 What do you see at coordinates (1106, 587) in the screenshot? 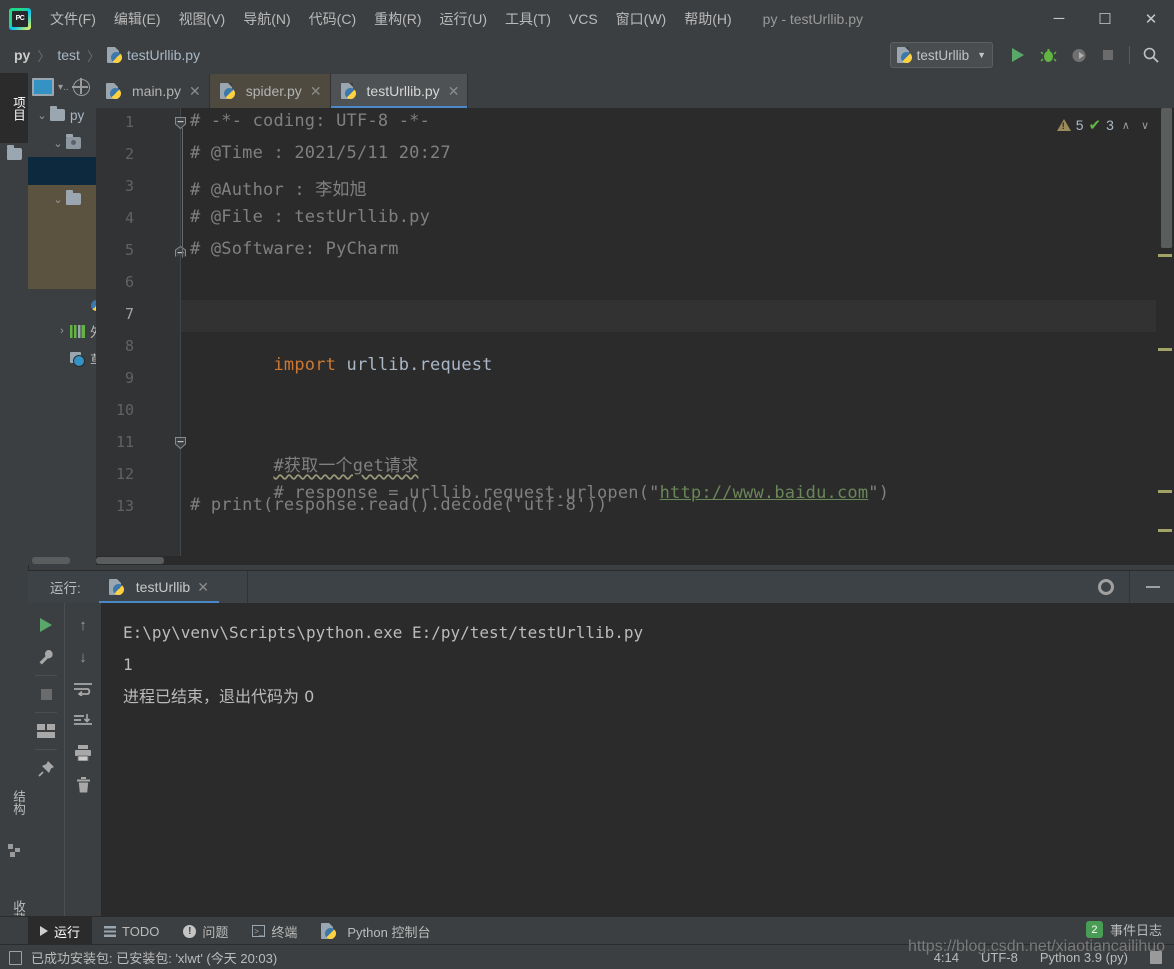
I see `settings-gear-icon` at bounding box center [1106, 587].